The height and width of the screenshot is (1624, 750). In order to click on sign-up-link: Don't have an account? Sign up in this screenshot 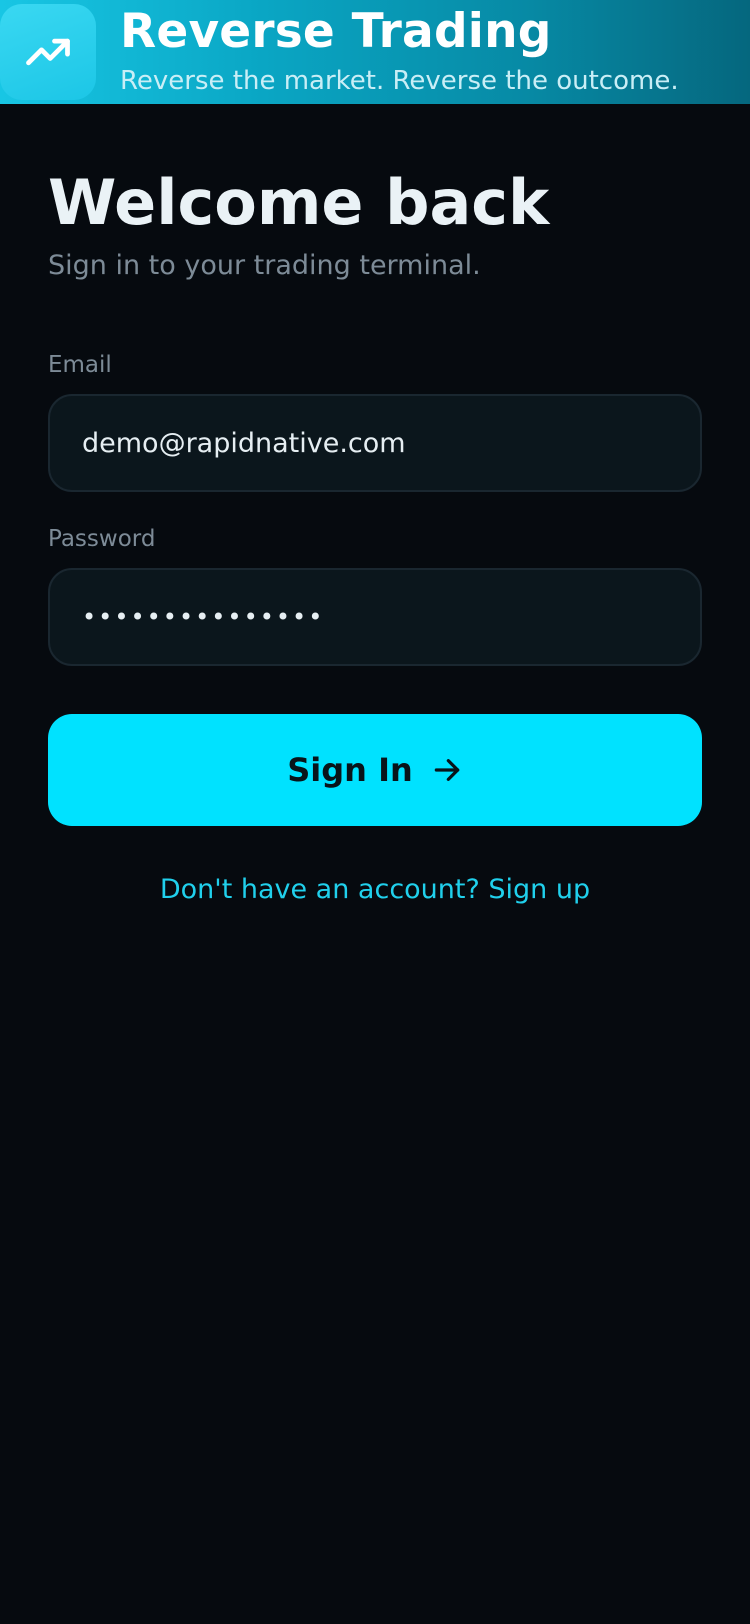, I will do `click(375, 889)`.